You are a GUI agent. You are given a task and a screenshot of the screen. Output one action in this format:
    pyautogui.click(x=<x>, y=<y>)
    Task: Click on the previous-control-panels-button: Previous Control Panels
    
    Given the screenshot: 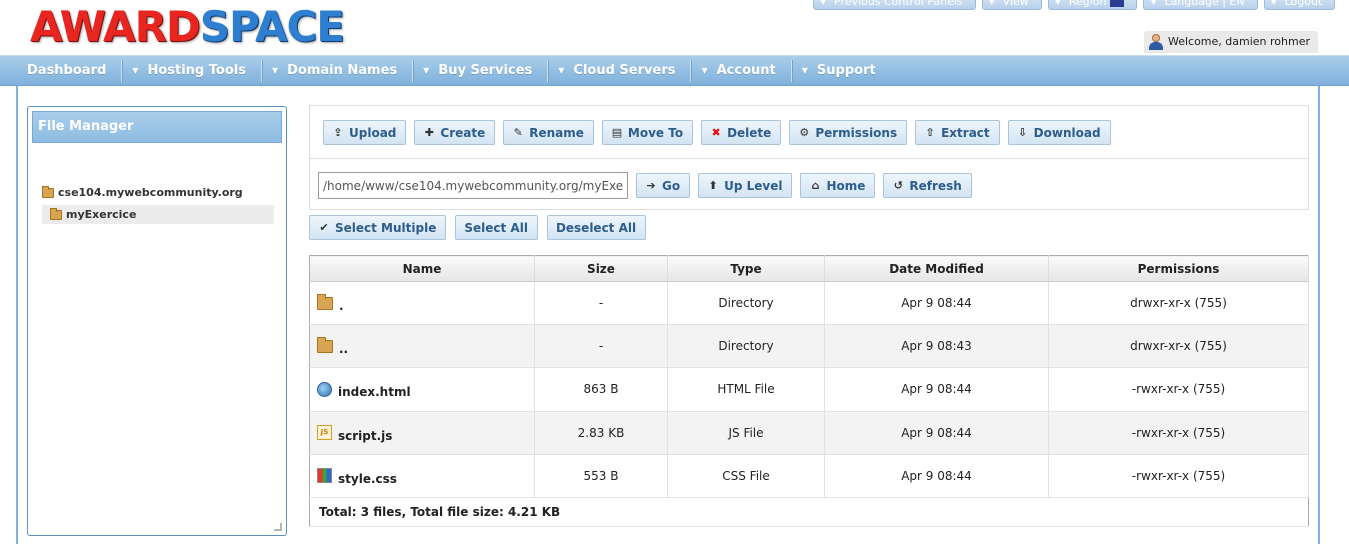 What is the action you would take?
    pyautogui.click(x=894, y=5)
    